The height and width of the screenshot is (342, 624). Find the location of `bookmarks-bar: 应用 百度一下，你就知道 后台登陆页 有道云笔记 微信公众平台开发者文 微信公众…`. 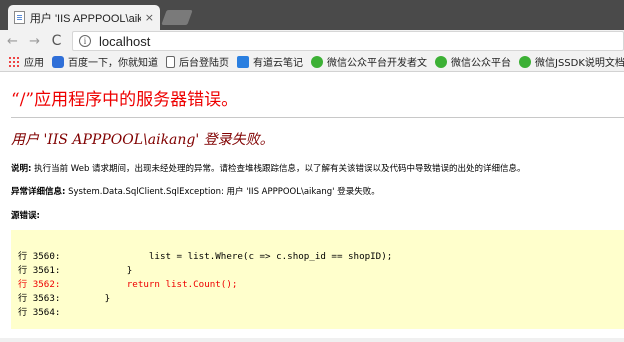

bookmarks-bar: 应用 百度一下，你就知道 后台登陆页 有道云笔记 微信公众平台开发者文 微信公众… is located at coordinates (312, 62).